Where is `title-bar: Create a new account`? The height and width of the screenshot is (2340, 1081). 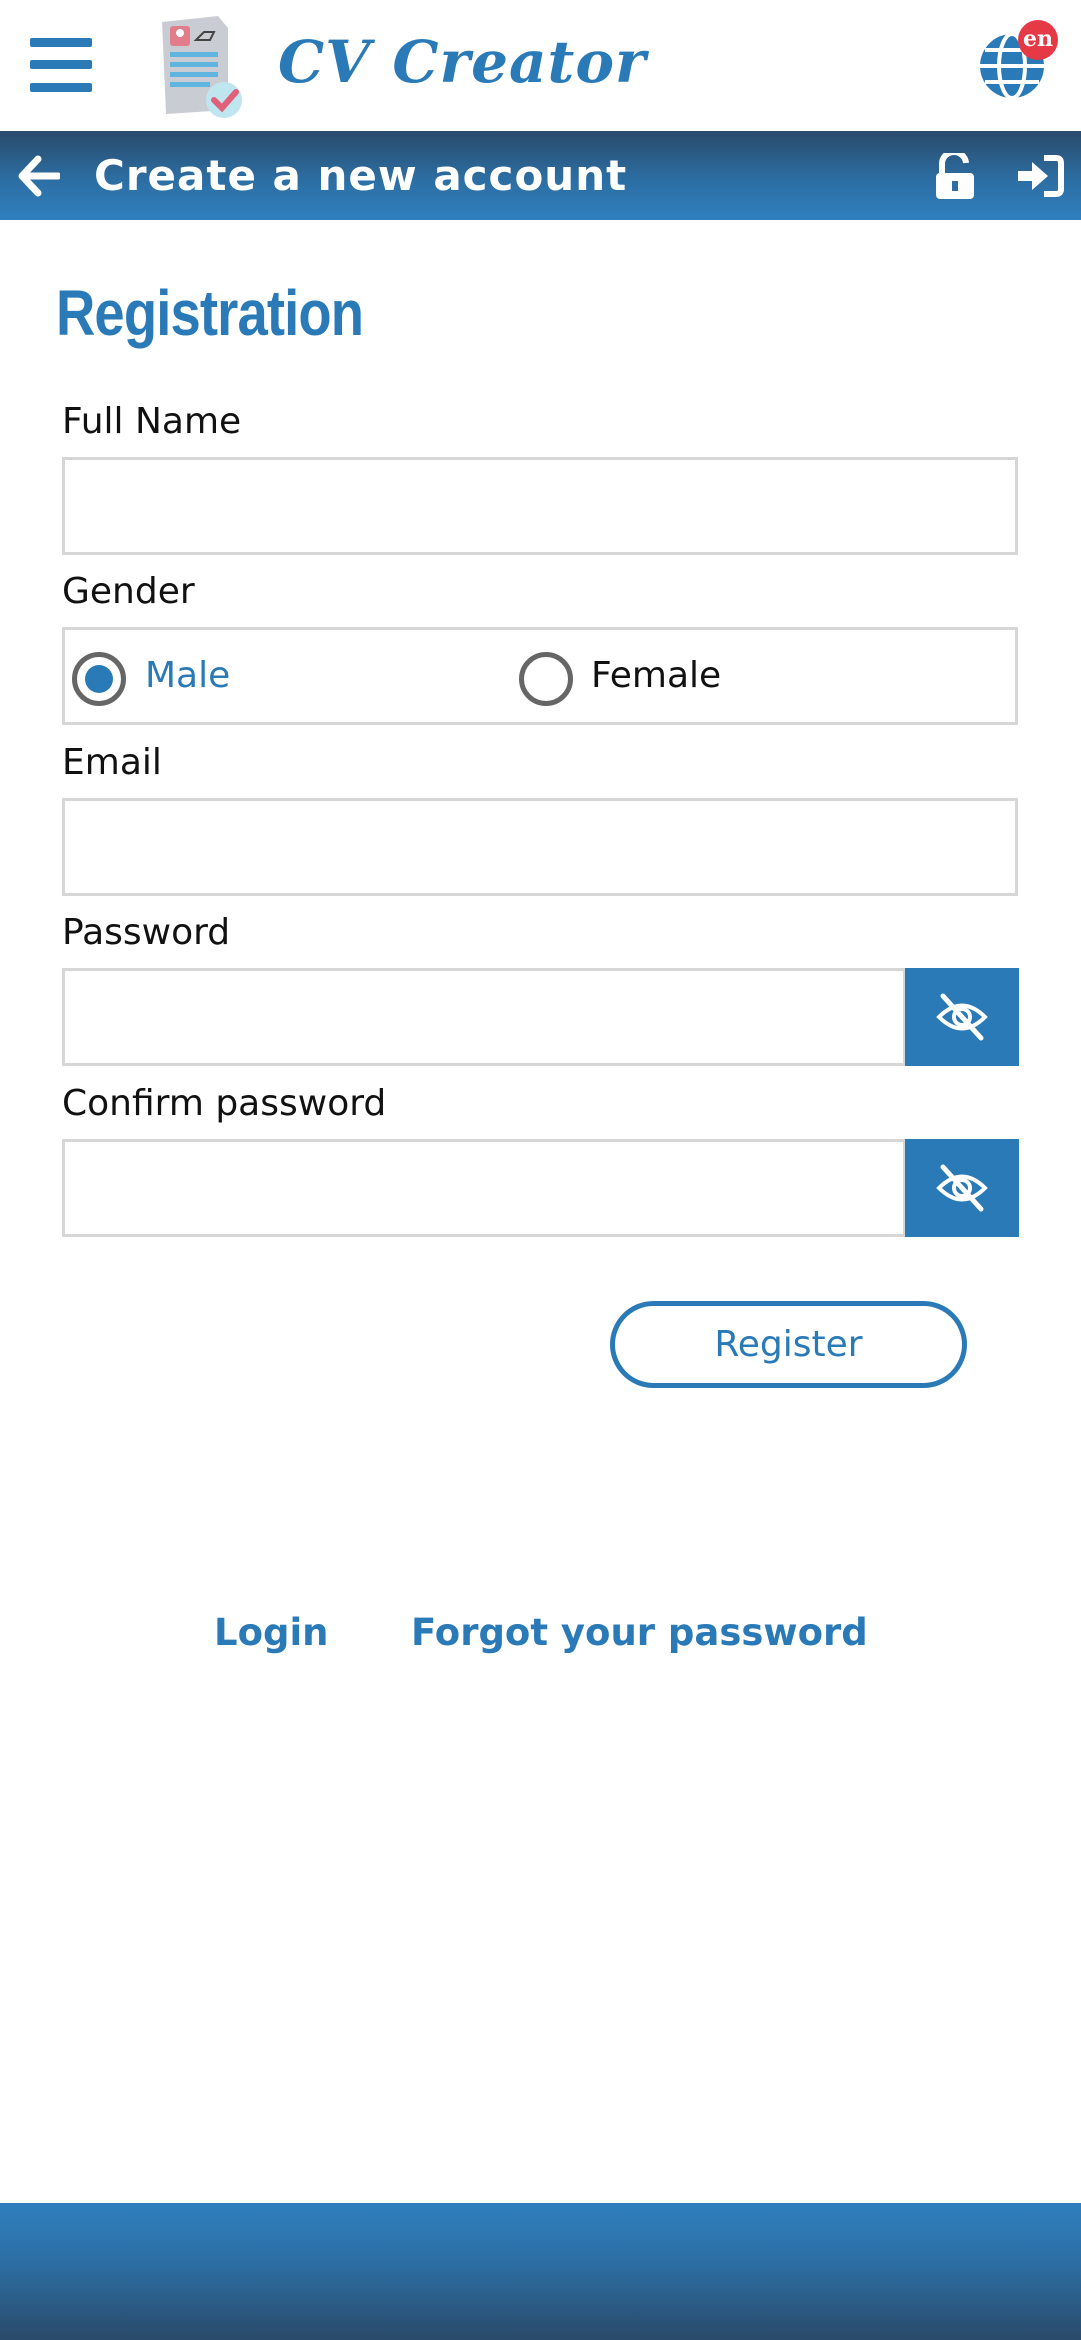
title-bar: Create a new account is located at coordinates (540, 175).